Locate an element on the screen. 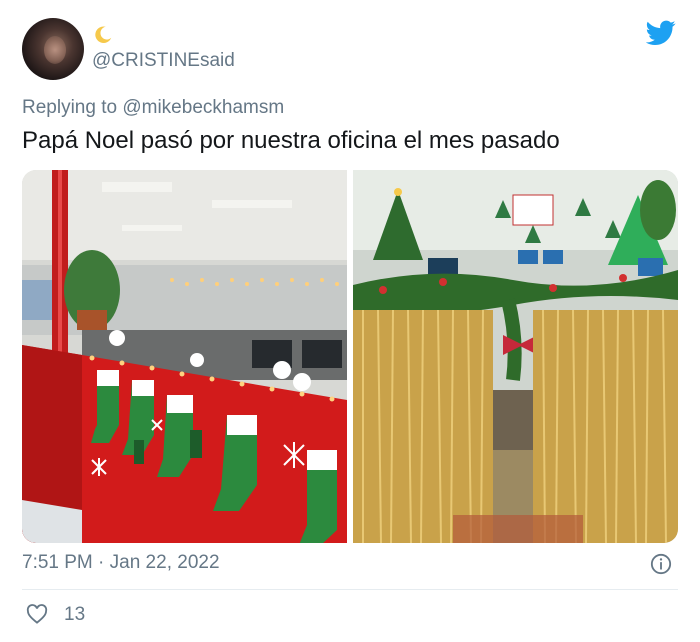 The image size is (700, 642). reply-mention-link: @mikebeckhamsm is located at coordinates (203, 107).